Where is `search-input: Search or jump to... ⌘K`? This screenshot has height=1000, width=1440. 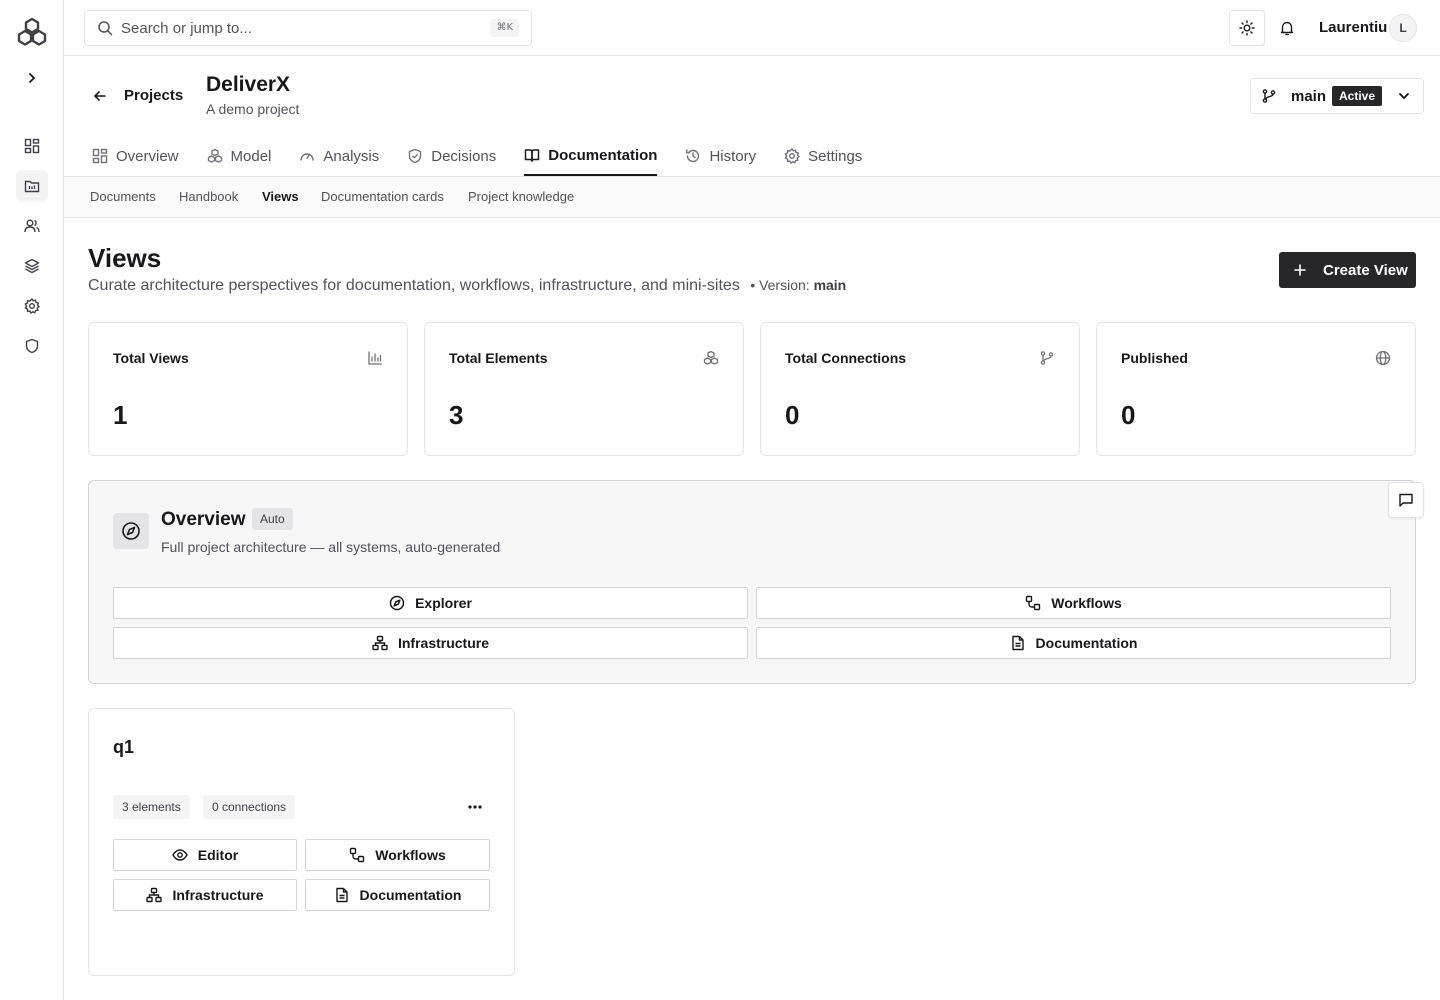
search-input: Search or jump to... ⌘K is located at coordinates (308, 28).